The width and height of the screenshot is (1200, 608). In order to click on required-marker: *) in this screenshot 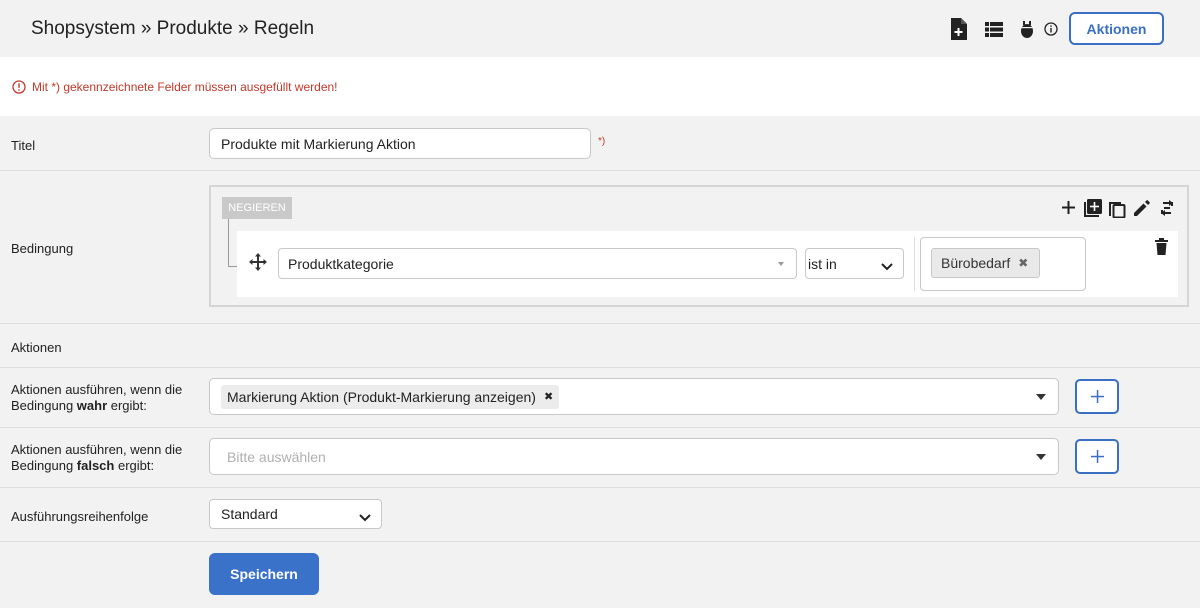, I will do `click(602, 141)`.